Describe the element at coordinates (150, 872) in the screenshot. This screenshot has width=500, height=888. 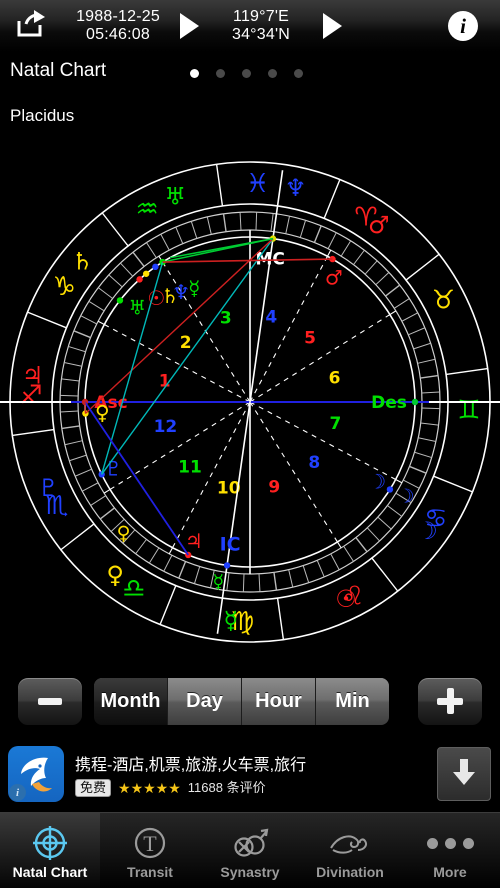
I see `tab-label-transit: Transit` at that location.